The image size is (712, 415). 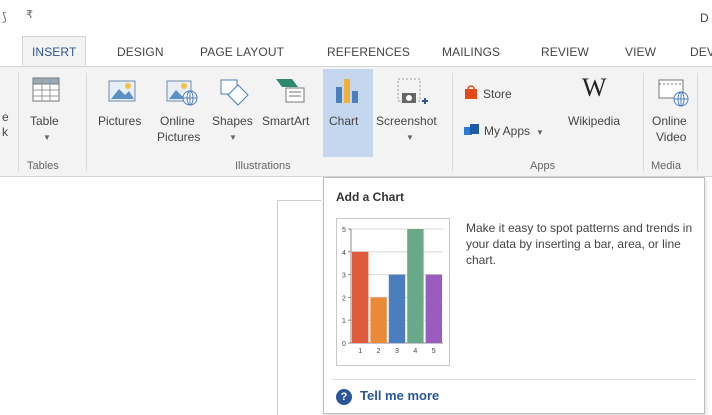 What do you see at coordinates (671, 137) in the screenshot?
I see `online-video-label-2: Video` at bounding box center [671, 137].